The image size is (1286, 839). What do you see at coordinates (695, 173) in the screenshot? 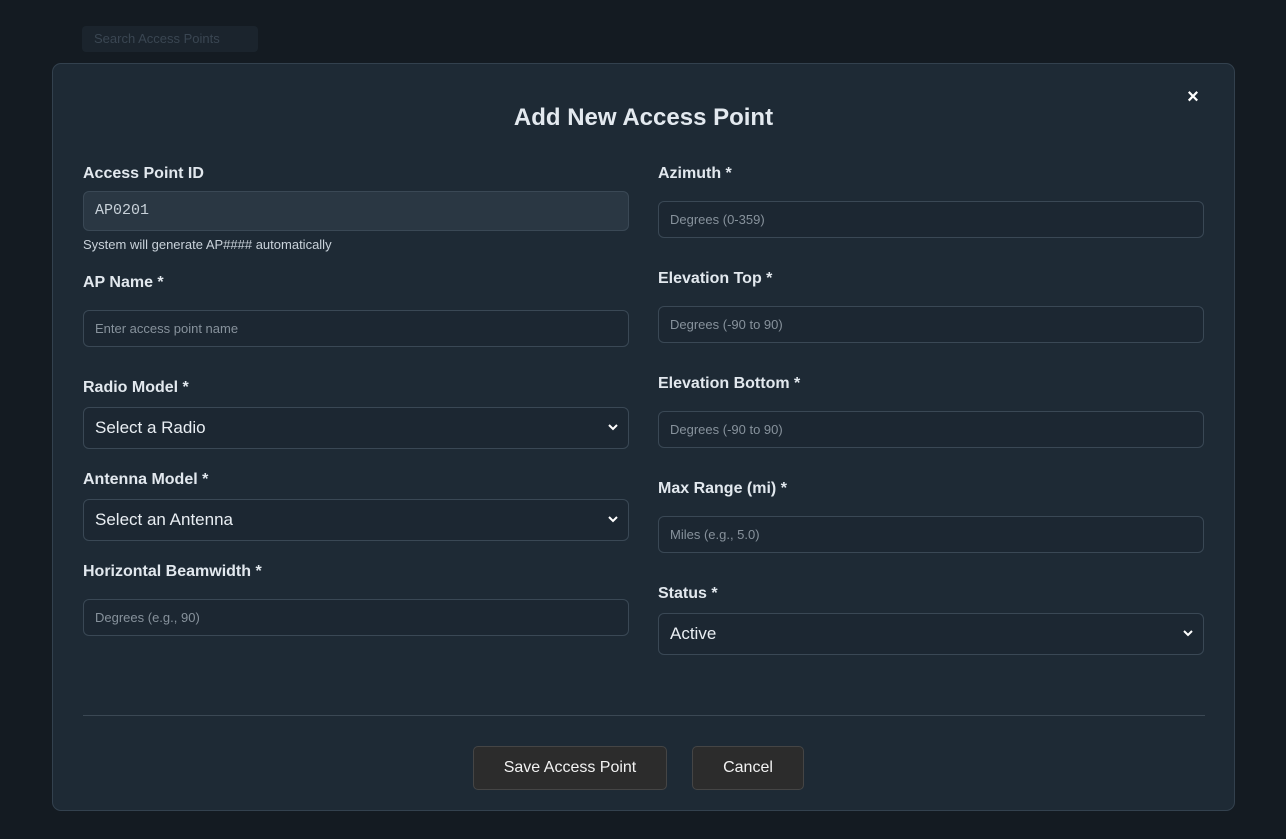
I see `azimuth-label: Azimuth *` at bounding box center [695, 173].